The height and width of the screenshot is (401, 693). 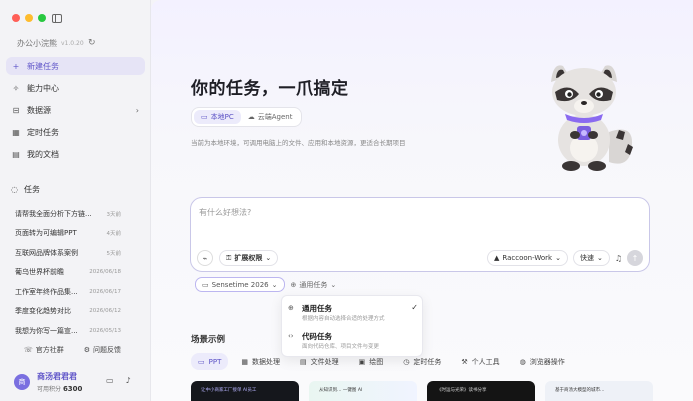 What do you see at coordinates (16, 110) in the screenshot?
I see `database-icon: ⊟` at bounding box center [16, 110].